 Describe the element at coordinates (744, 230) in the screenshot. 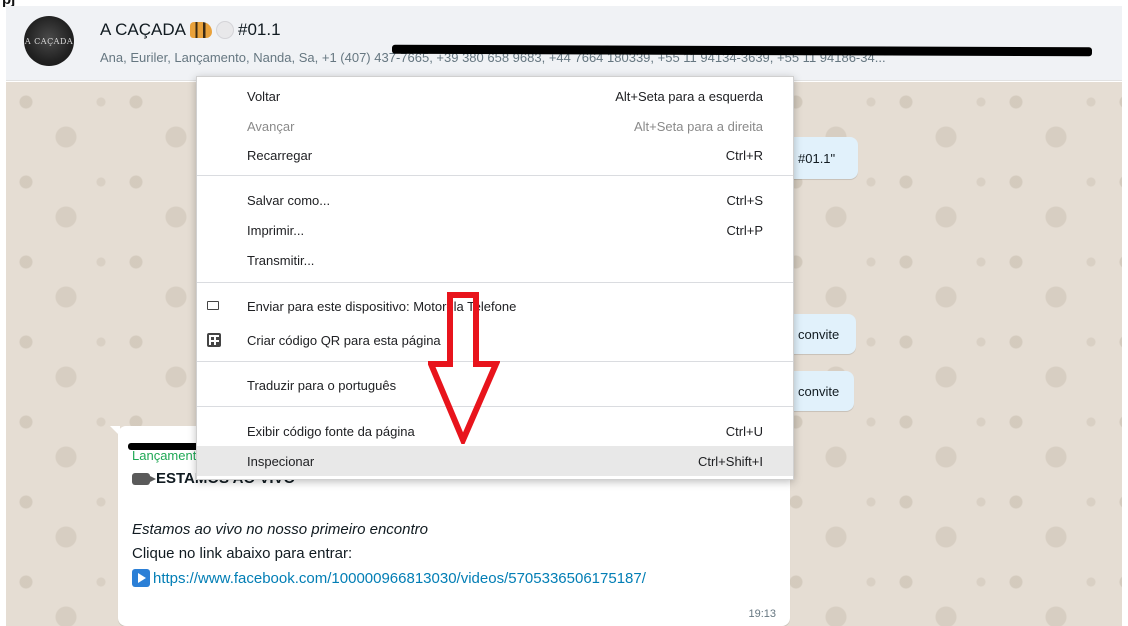

I see `menu-item-shortcut: Ctrl+P` at that location.